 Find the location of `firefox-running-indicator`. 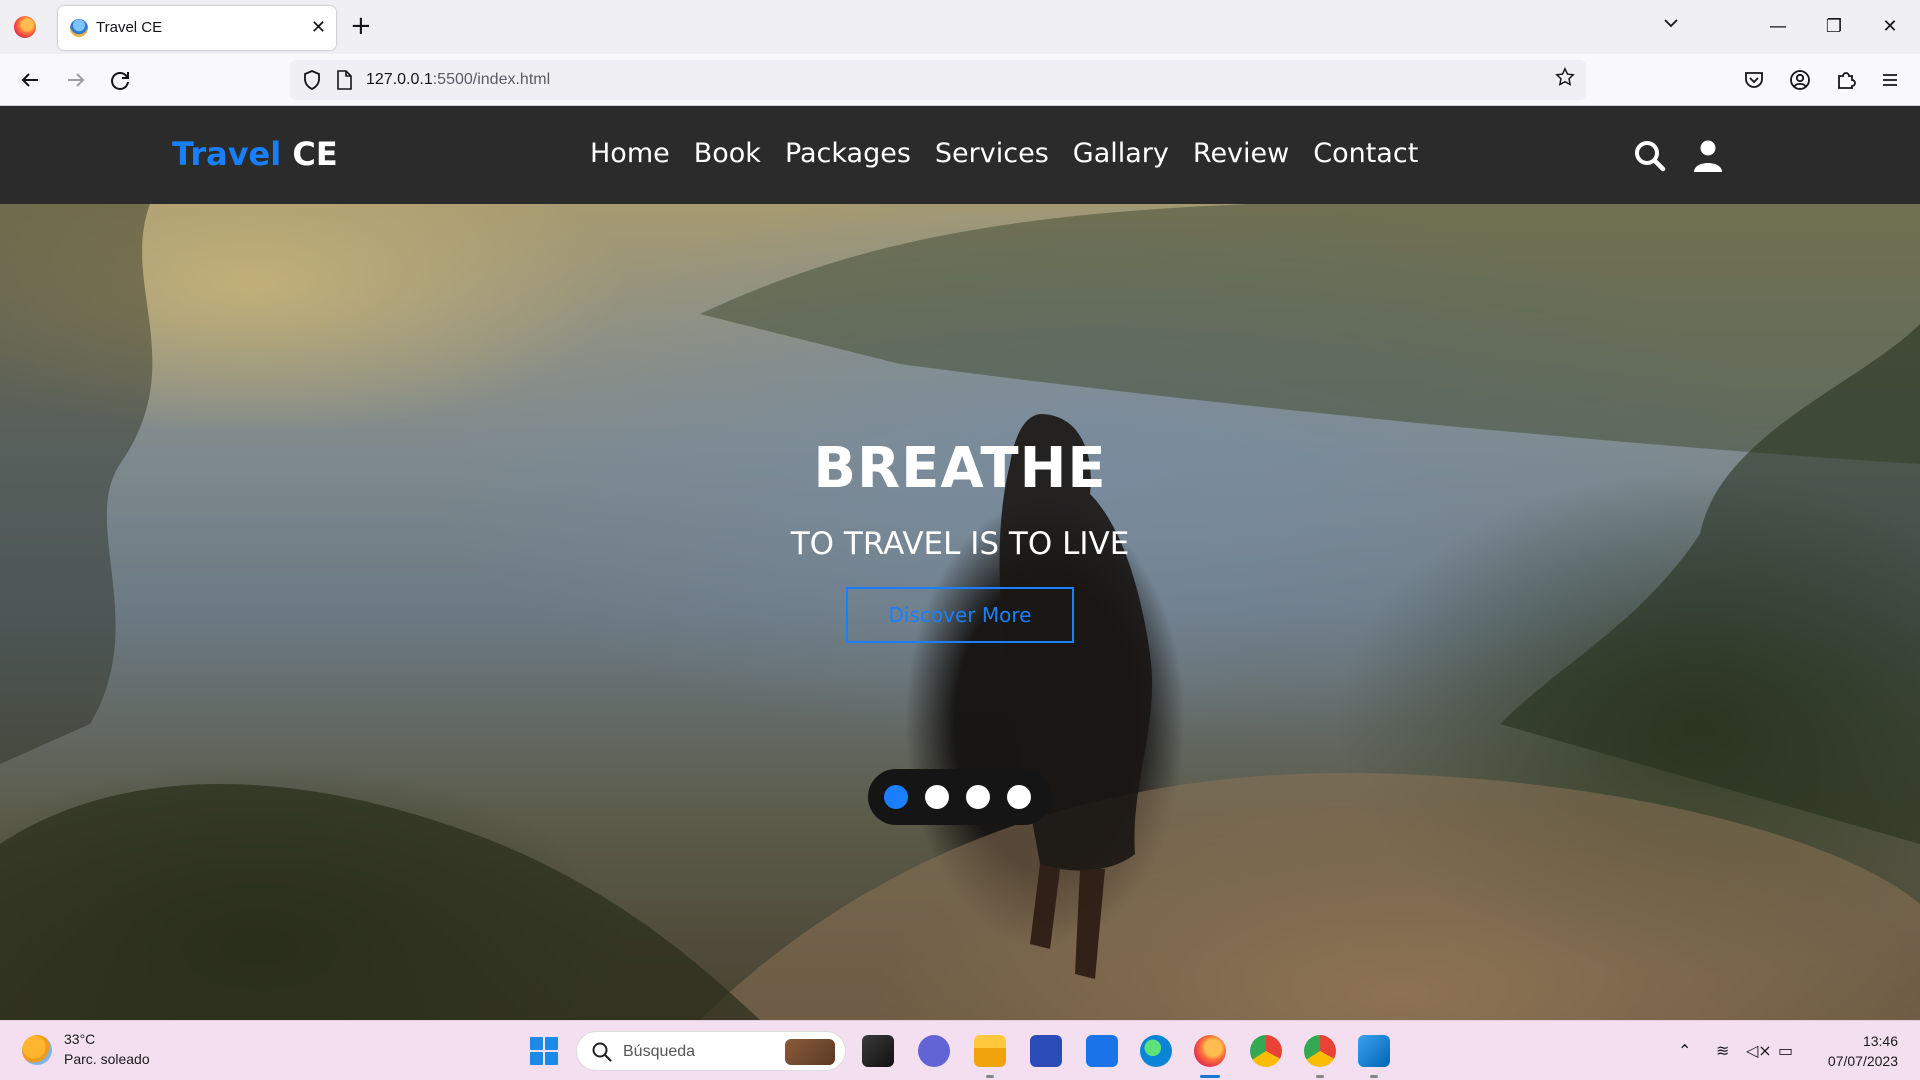

firefox-running-indicator is located at coordinates (1210, 1076).